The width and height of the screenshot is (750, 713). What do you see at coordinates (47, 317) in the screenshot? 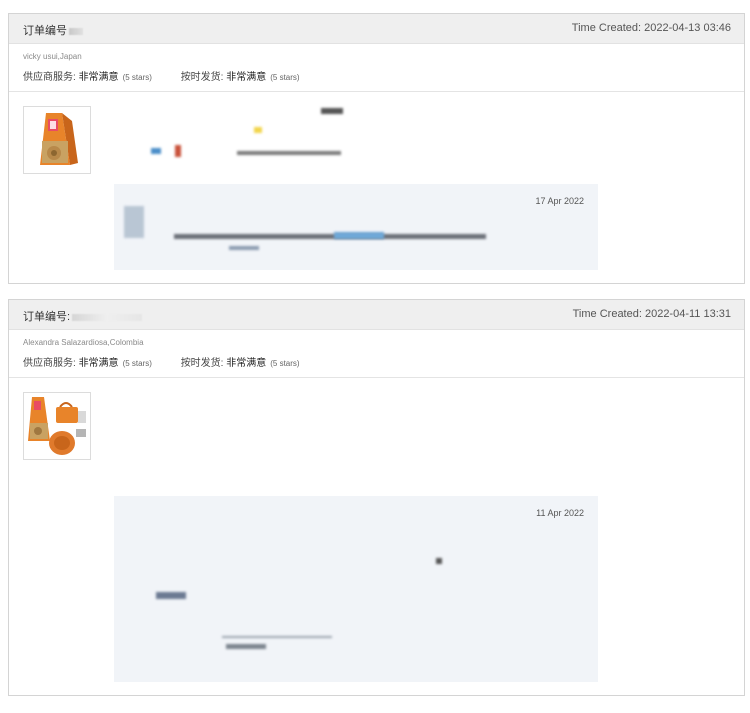
I see `order-number-text: 订单编号:` at bounding box center [47, 317].